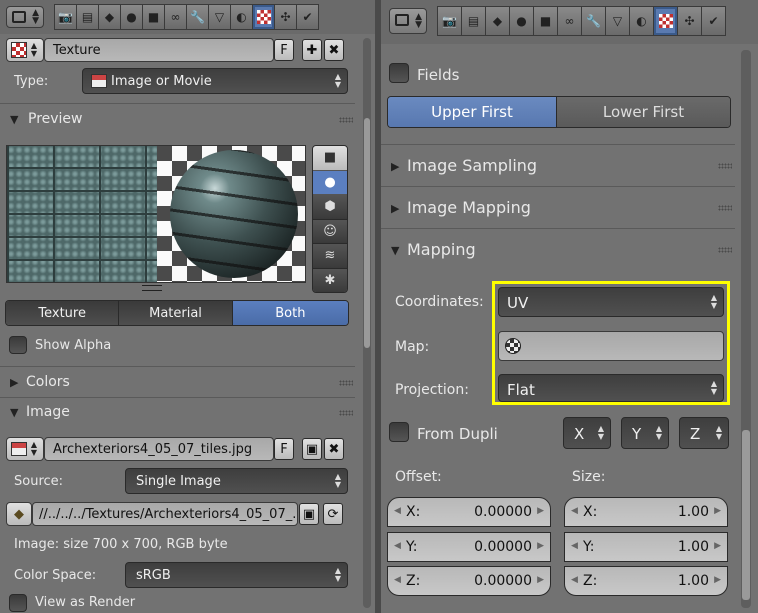  I want to click on image-section-header: ▼ Image, so click(187, 413).